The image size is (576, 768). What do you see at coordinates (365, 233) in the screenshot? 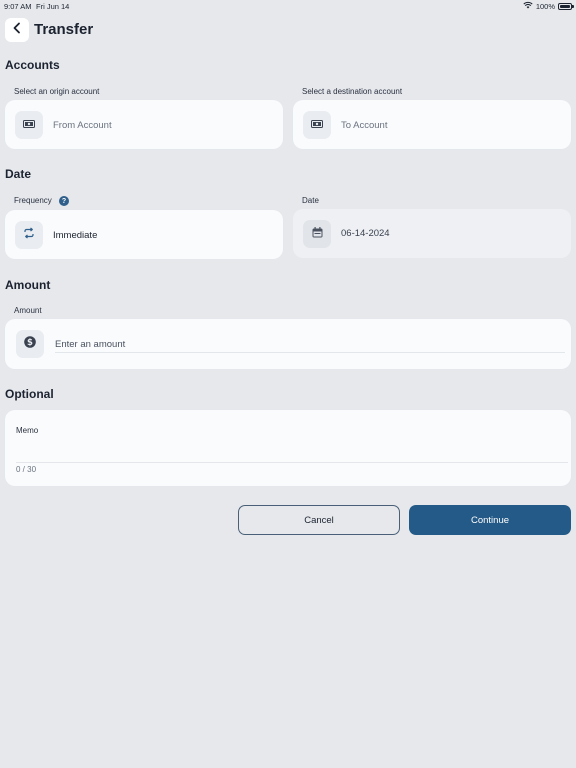
I see `date-value: 06-14-2024` at bounding box center [365, 233].